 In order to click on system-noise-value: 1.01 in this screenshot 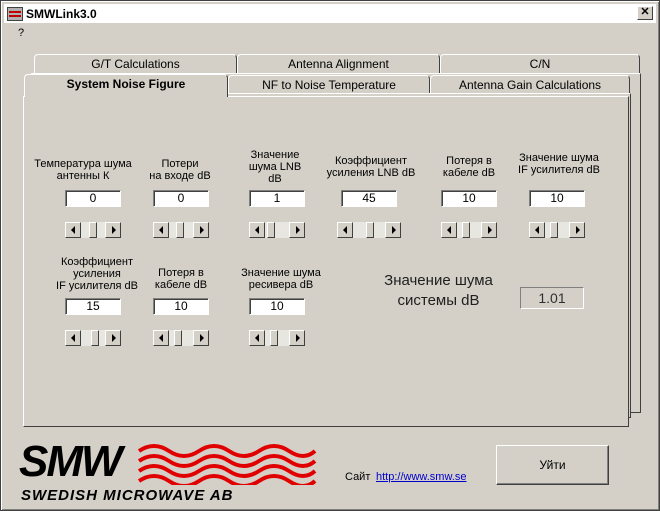, I will do `click(552, 298)`.